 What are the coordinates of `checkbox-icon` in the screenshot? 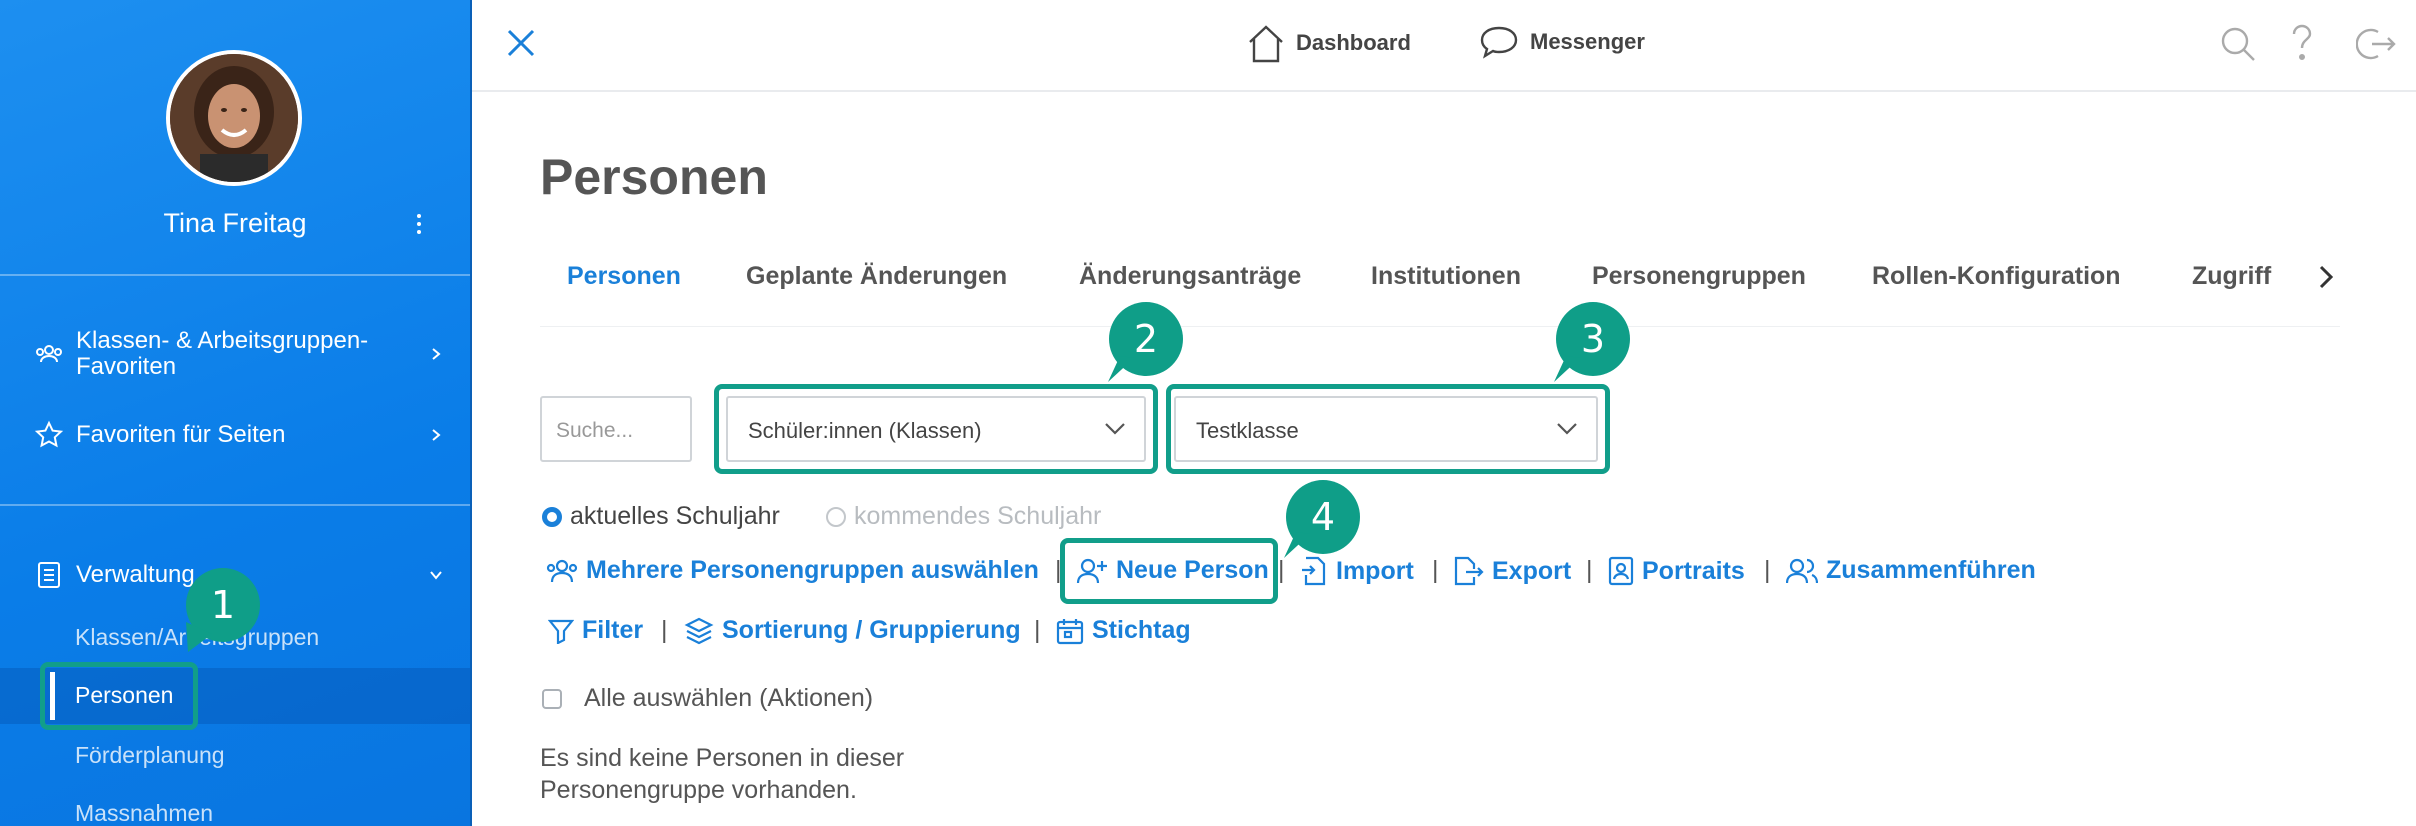 It's located at (552, 698).